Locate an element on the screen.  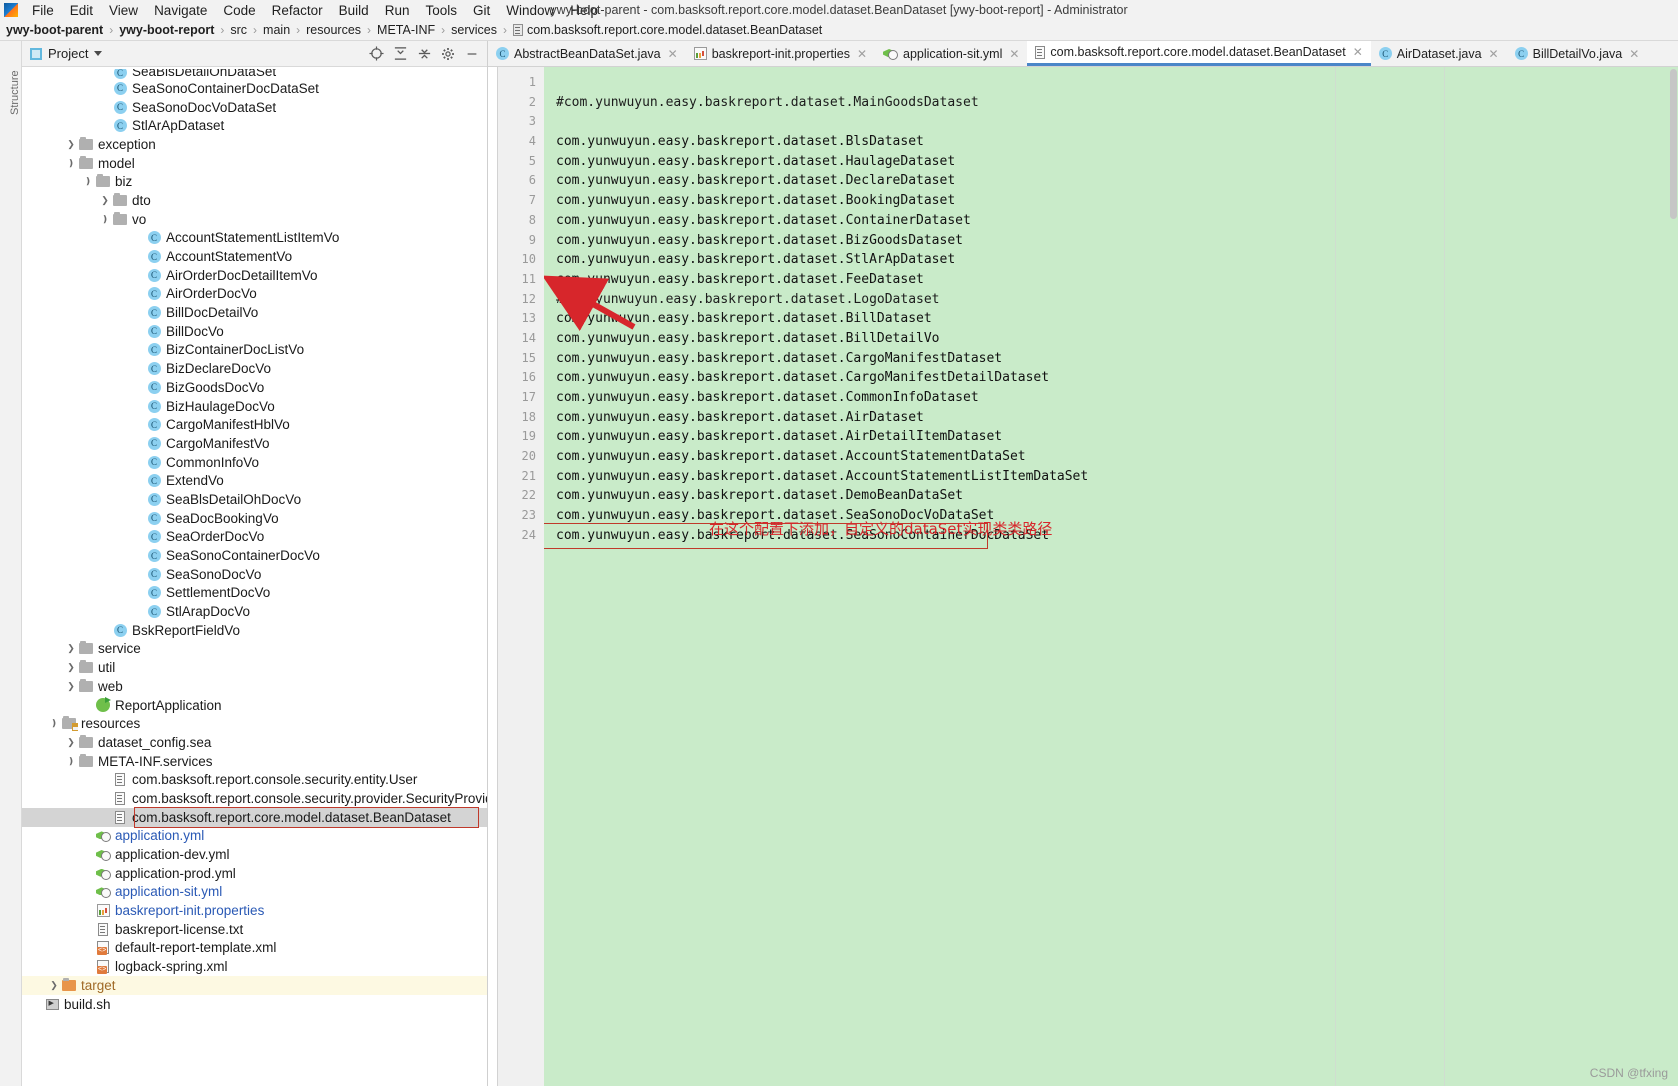
tree-node-23: C SeaBlsDetailOhDocVo is located at coordinates (254, 499).